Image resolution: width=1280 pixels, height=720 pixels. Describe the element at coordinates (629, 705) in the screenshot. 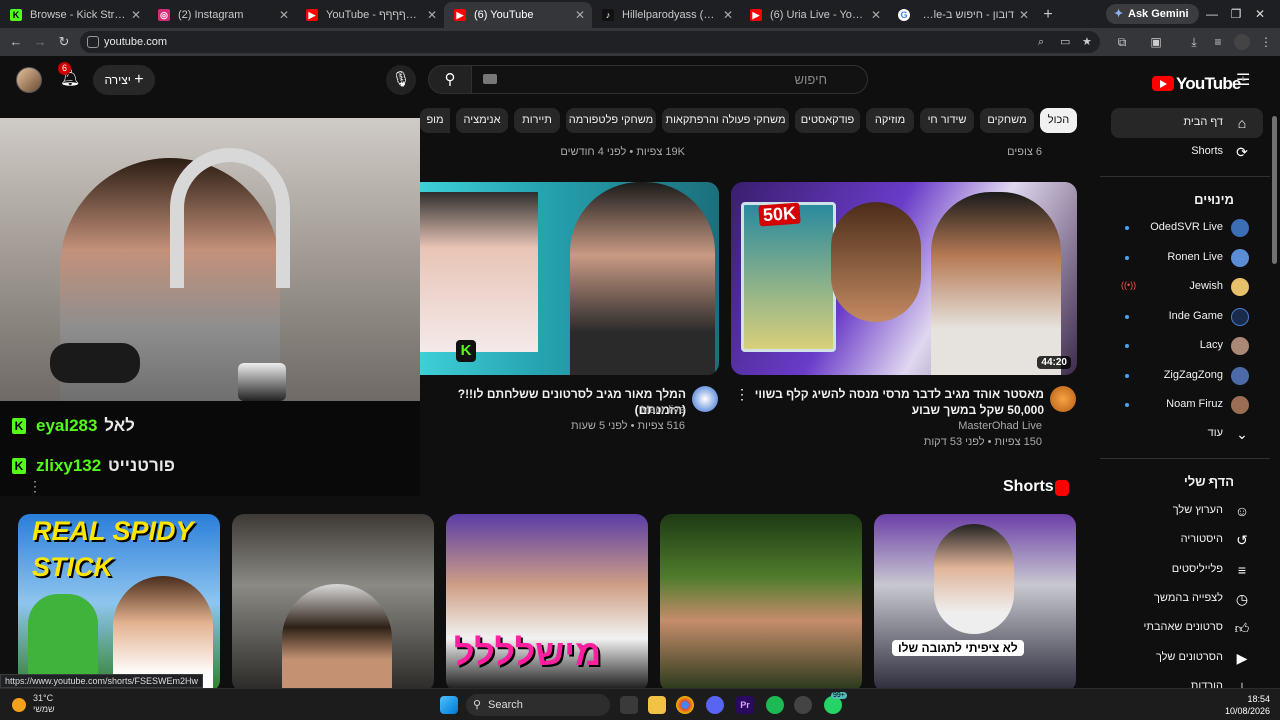

I see `task-view-icon` at that location.